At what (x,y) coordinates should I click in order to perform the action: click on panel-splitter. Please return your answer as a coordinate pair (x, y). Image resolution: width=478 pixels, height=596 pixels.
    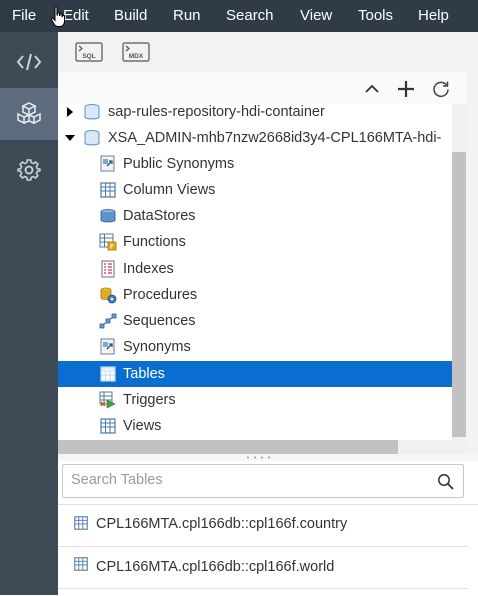
    Looking at the image, I should click on (268, 457).